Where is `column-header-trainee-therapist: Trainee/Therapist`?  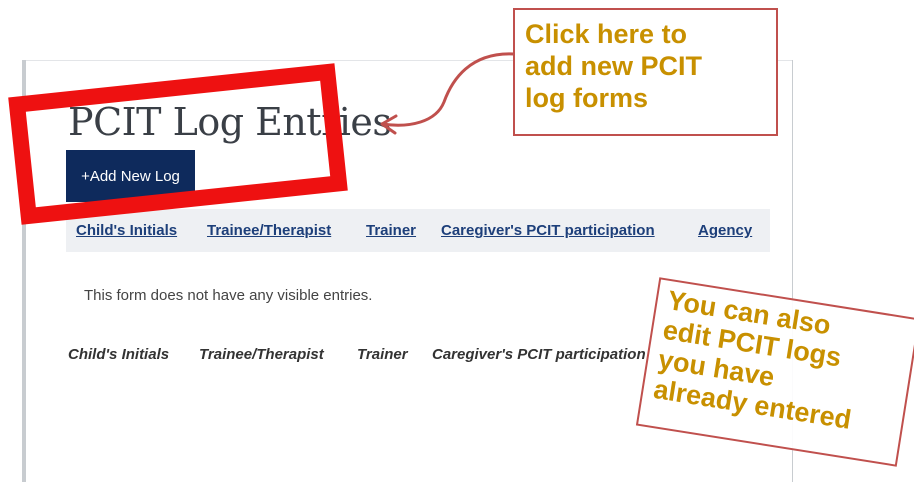 column-header-trainee-therapist: Trainee/Therapist is located at coordinates (269, 230).